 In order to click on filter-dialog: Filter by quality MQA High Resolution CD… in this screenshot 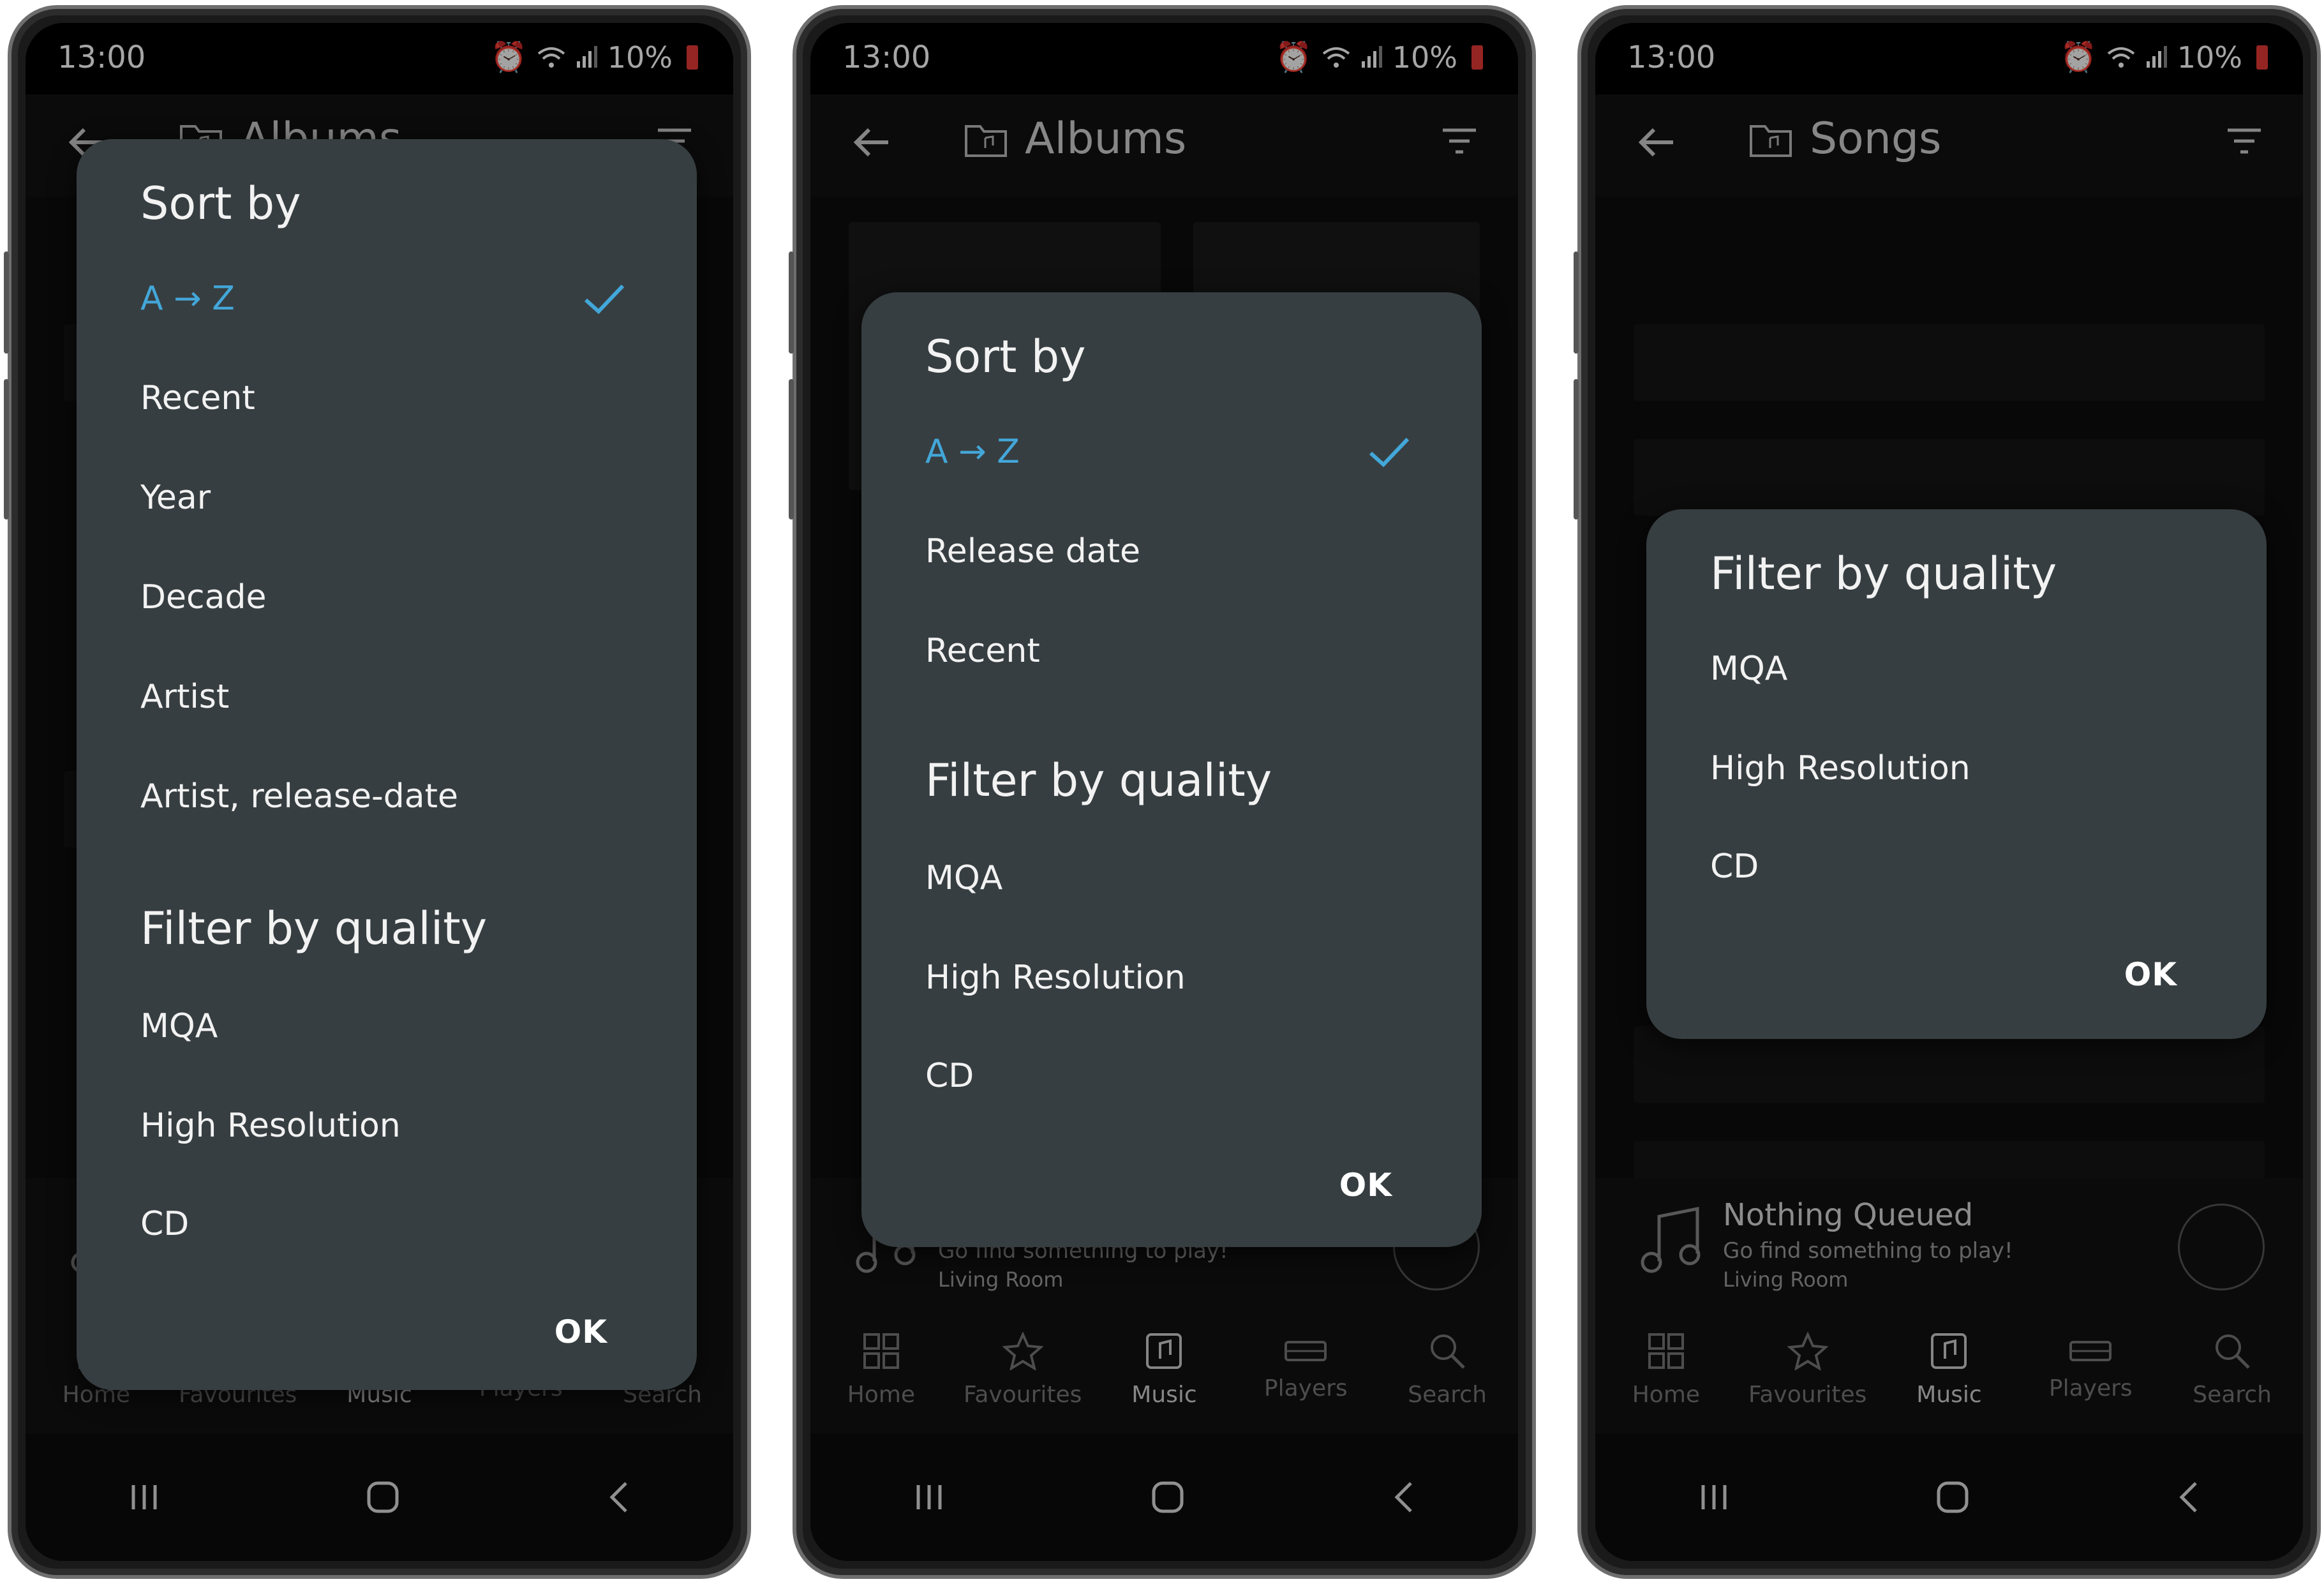, I will do `click(1956, 774)`.